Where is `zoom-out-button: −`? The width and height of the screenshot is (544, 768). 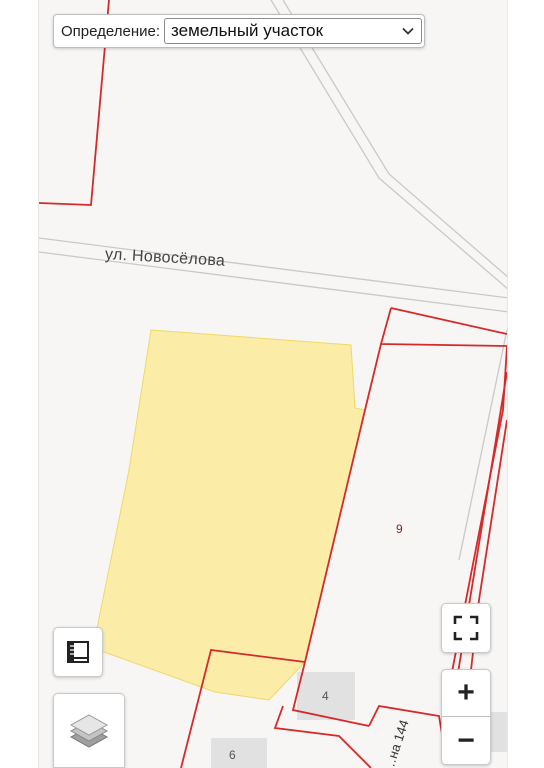 zoom-out-button: − is located at coordinates (466, 741).